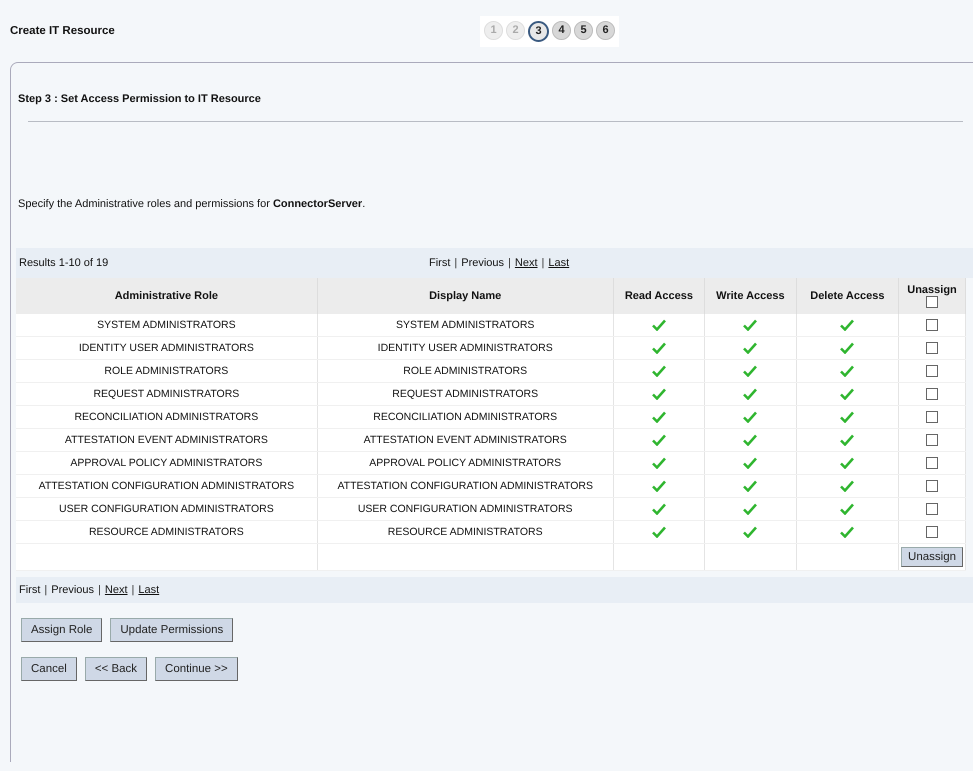 This screenshot has width=973, height=771. What do you see at coordinates (196, 669) in the screenshot?
I see `nav-button: Continue >>` at bounding box center [196, 669].